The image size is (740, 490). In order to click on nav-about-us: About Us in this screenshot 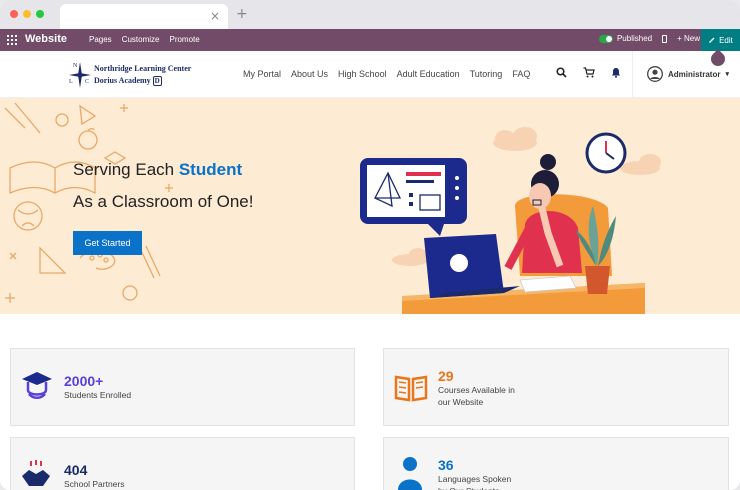, I will do `click(309, 74)`.